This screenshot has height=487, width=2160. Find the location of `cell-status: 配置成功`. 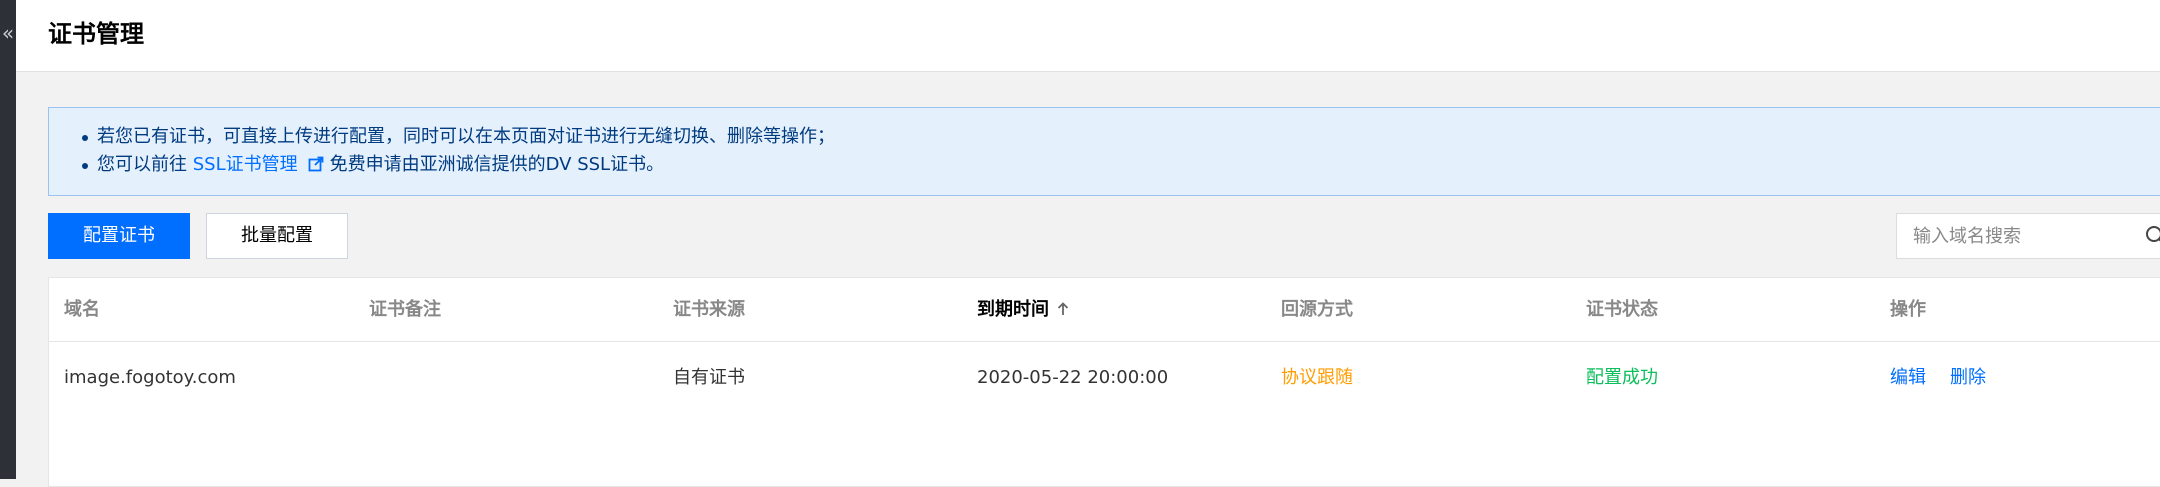

cell-status: 配置成功 is located at coordinates (1622, 377).